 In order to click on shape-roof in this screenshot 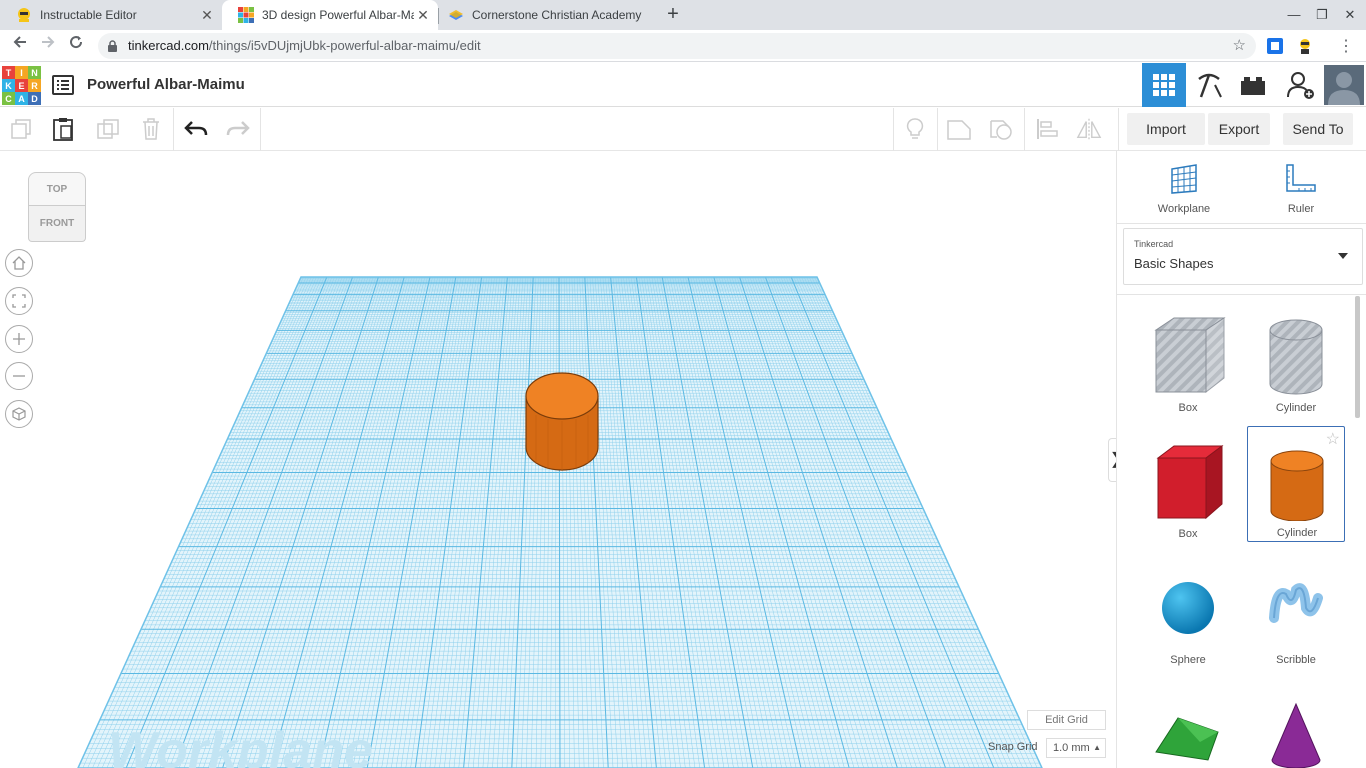, I will do `click(1188, 724)`.